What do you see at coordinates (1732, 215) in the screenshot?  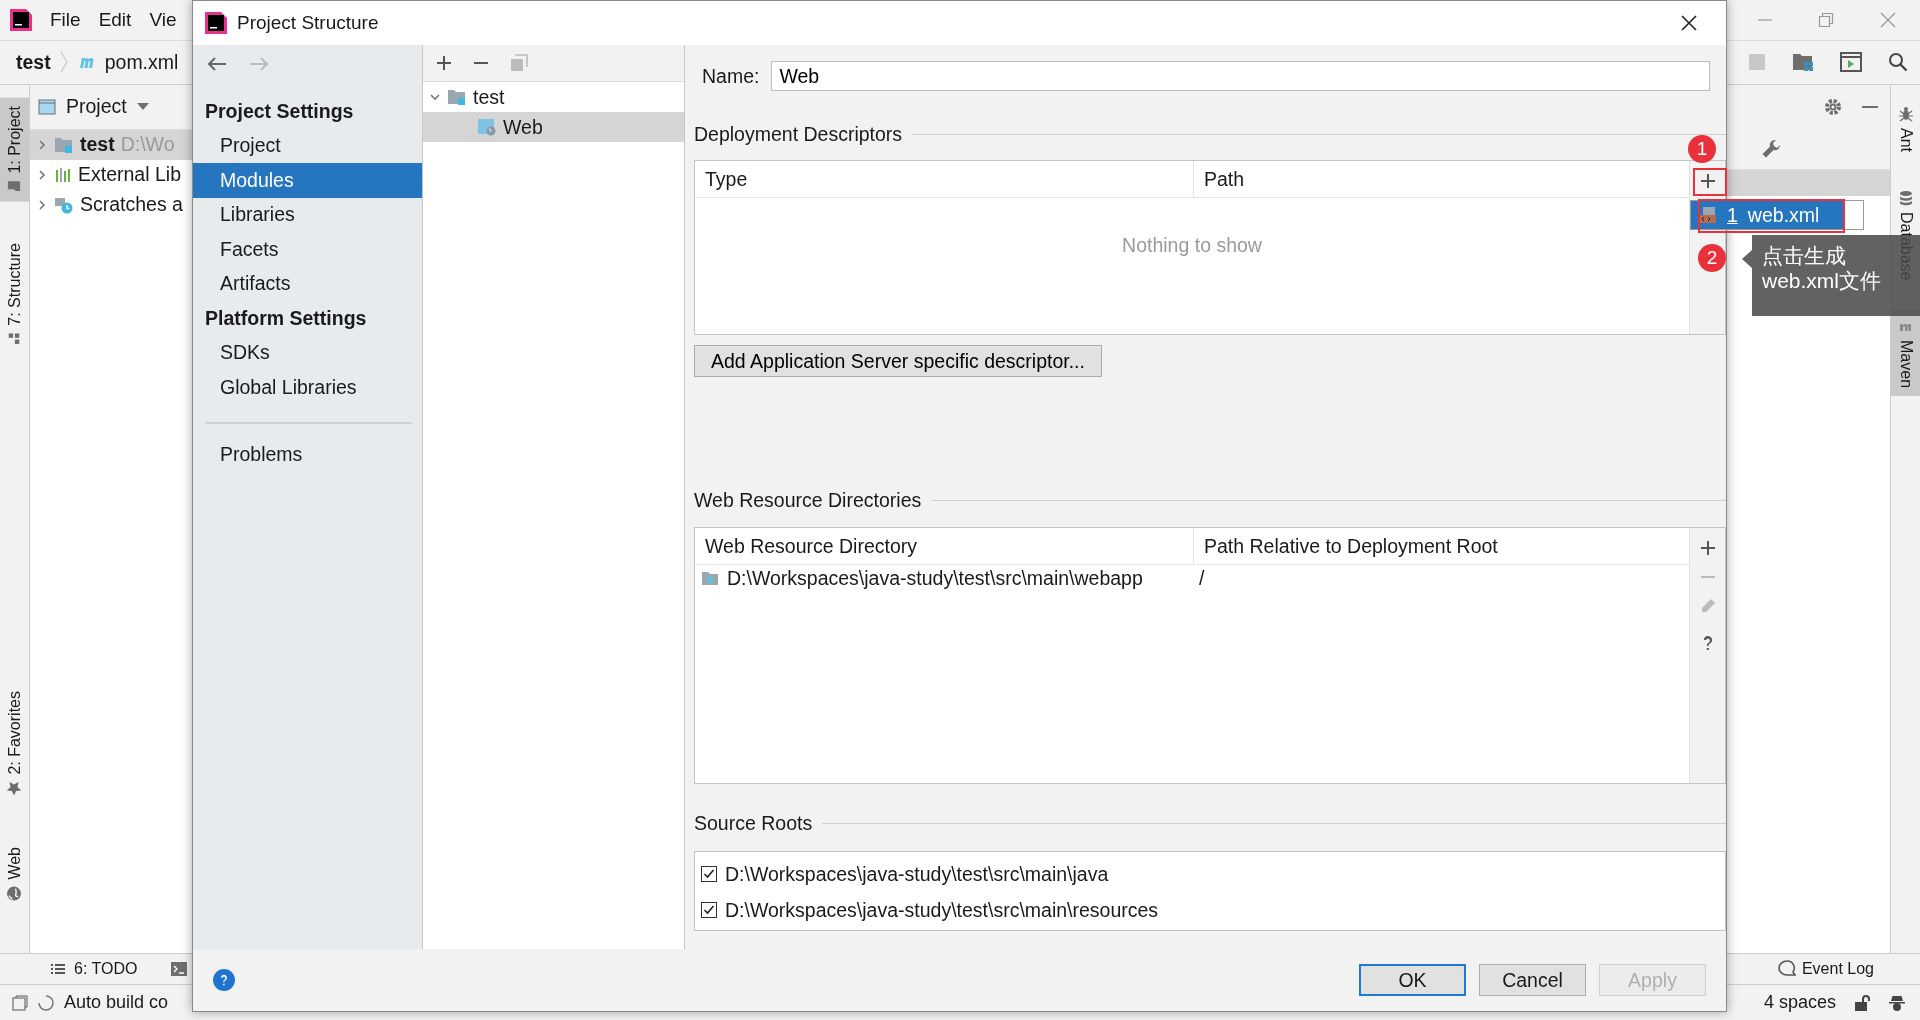 I see `item-number: 1` at bounding box center [1732, 215].